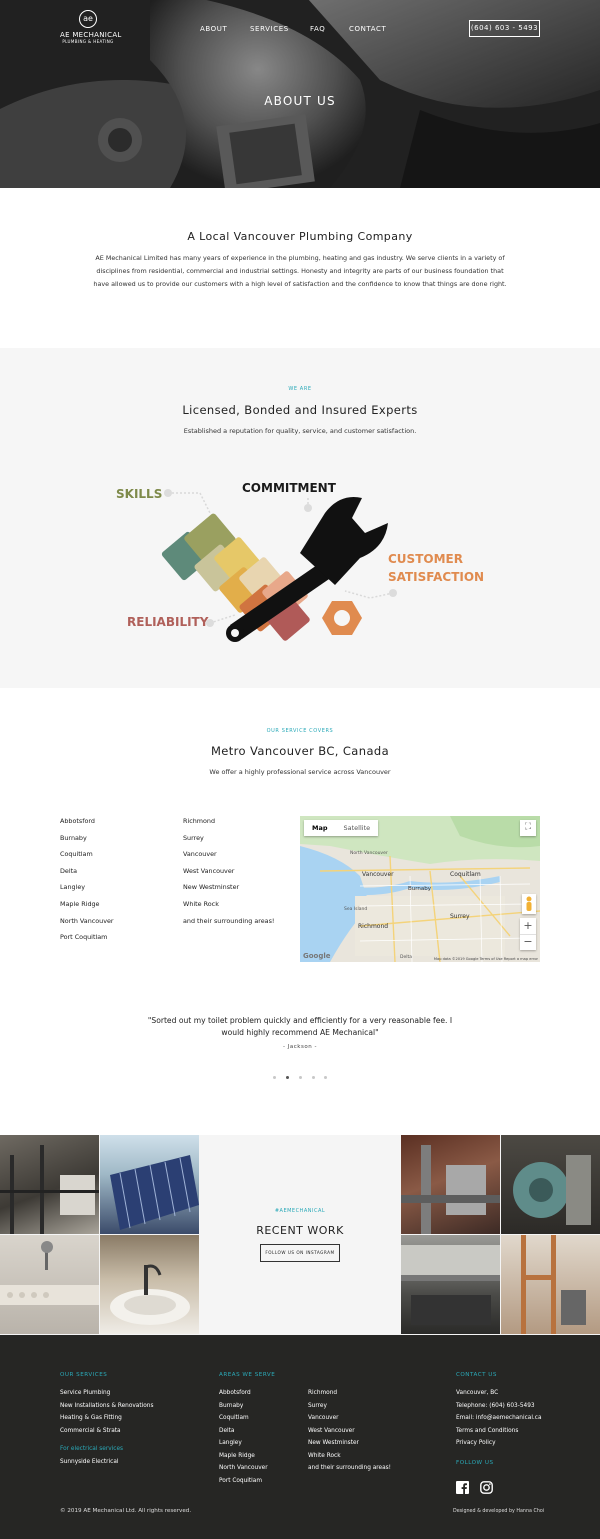 This screenshot has width=600, height=1539. I want to click on zoom-controls: + −, so click(528, 934).